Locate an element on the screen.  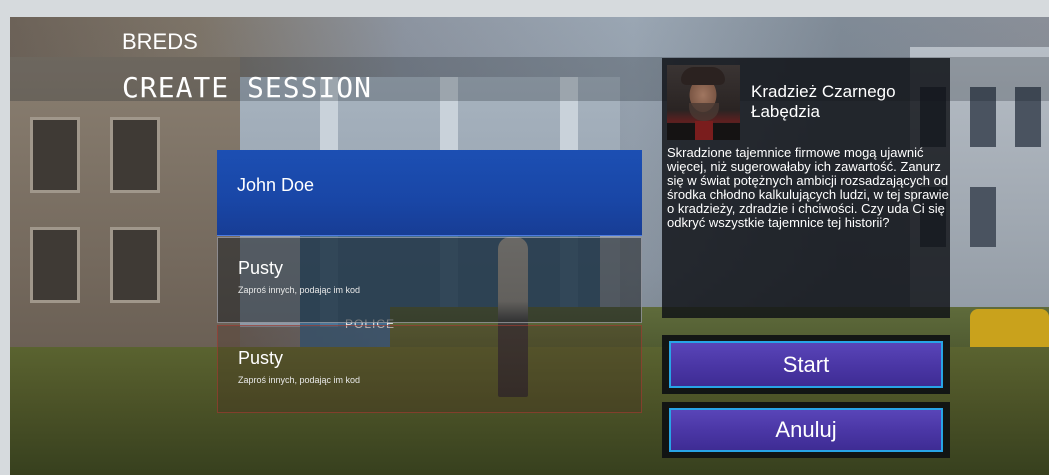
player-slot-3: Pusty Zaproś innych, podając im kod is located at coordinates (429, 369).